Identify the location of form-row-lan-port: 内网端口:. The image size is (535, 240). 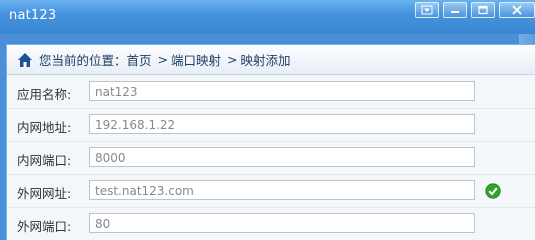
(271, 158).